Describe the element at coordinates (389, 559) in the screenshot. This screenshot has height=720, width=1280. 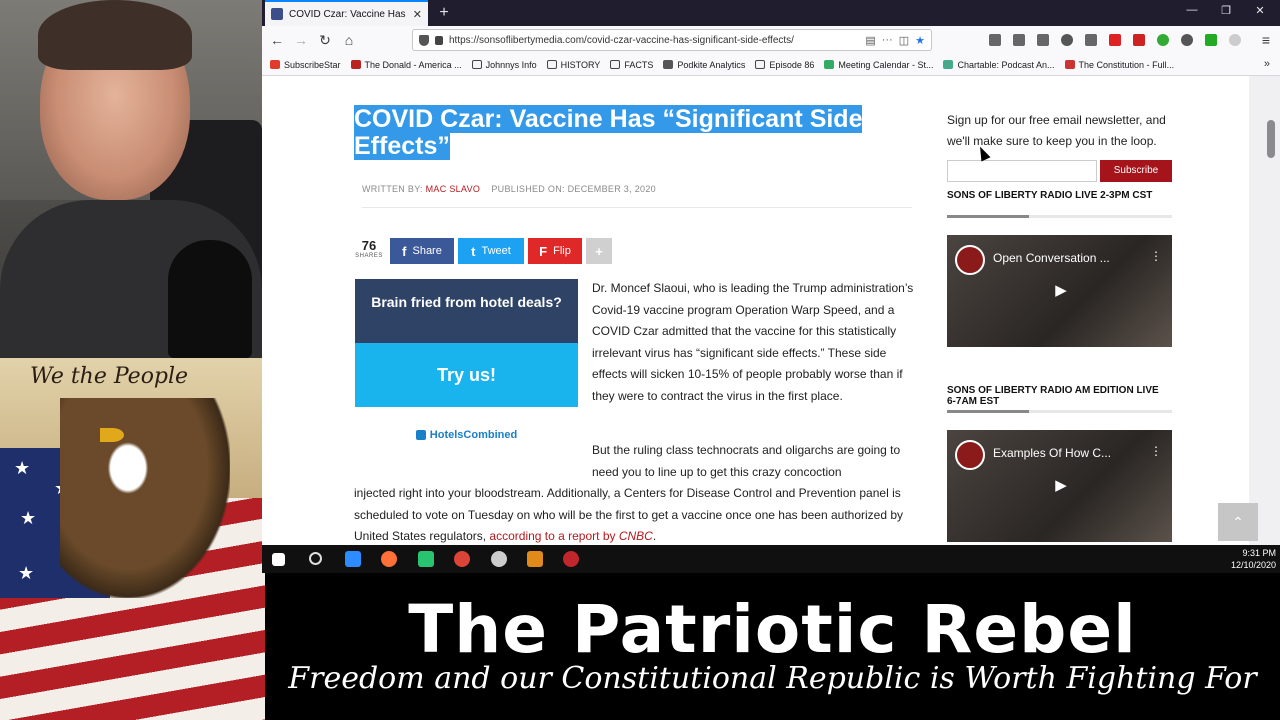
I see `firefox-app-icon` at that location.